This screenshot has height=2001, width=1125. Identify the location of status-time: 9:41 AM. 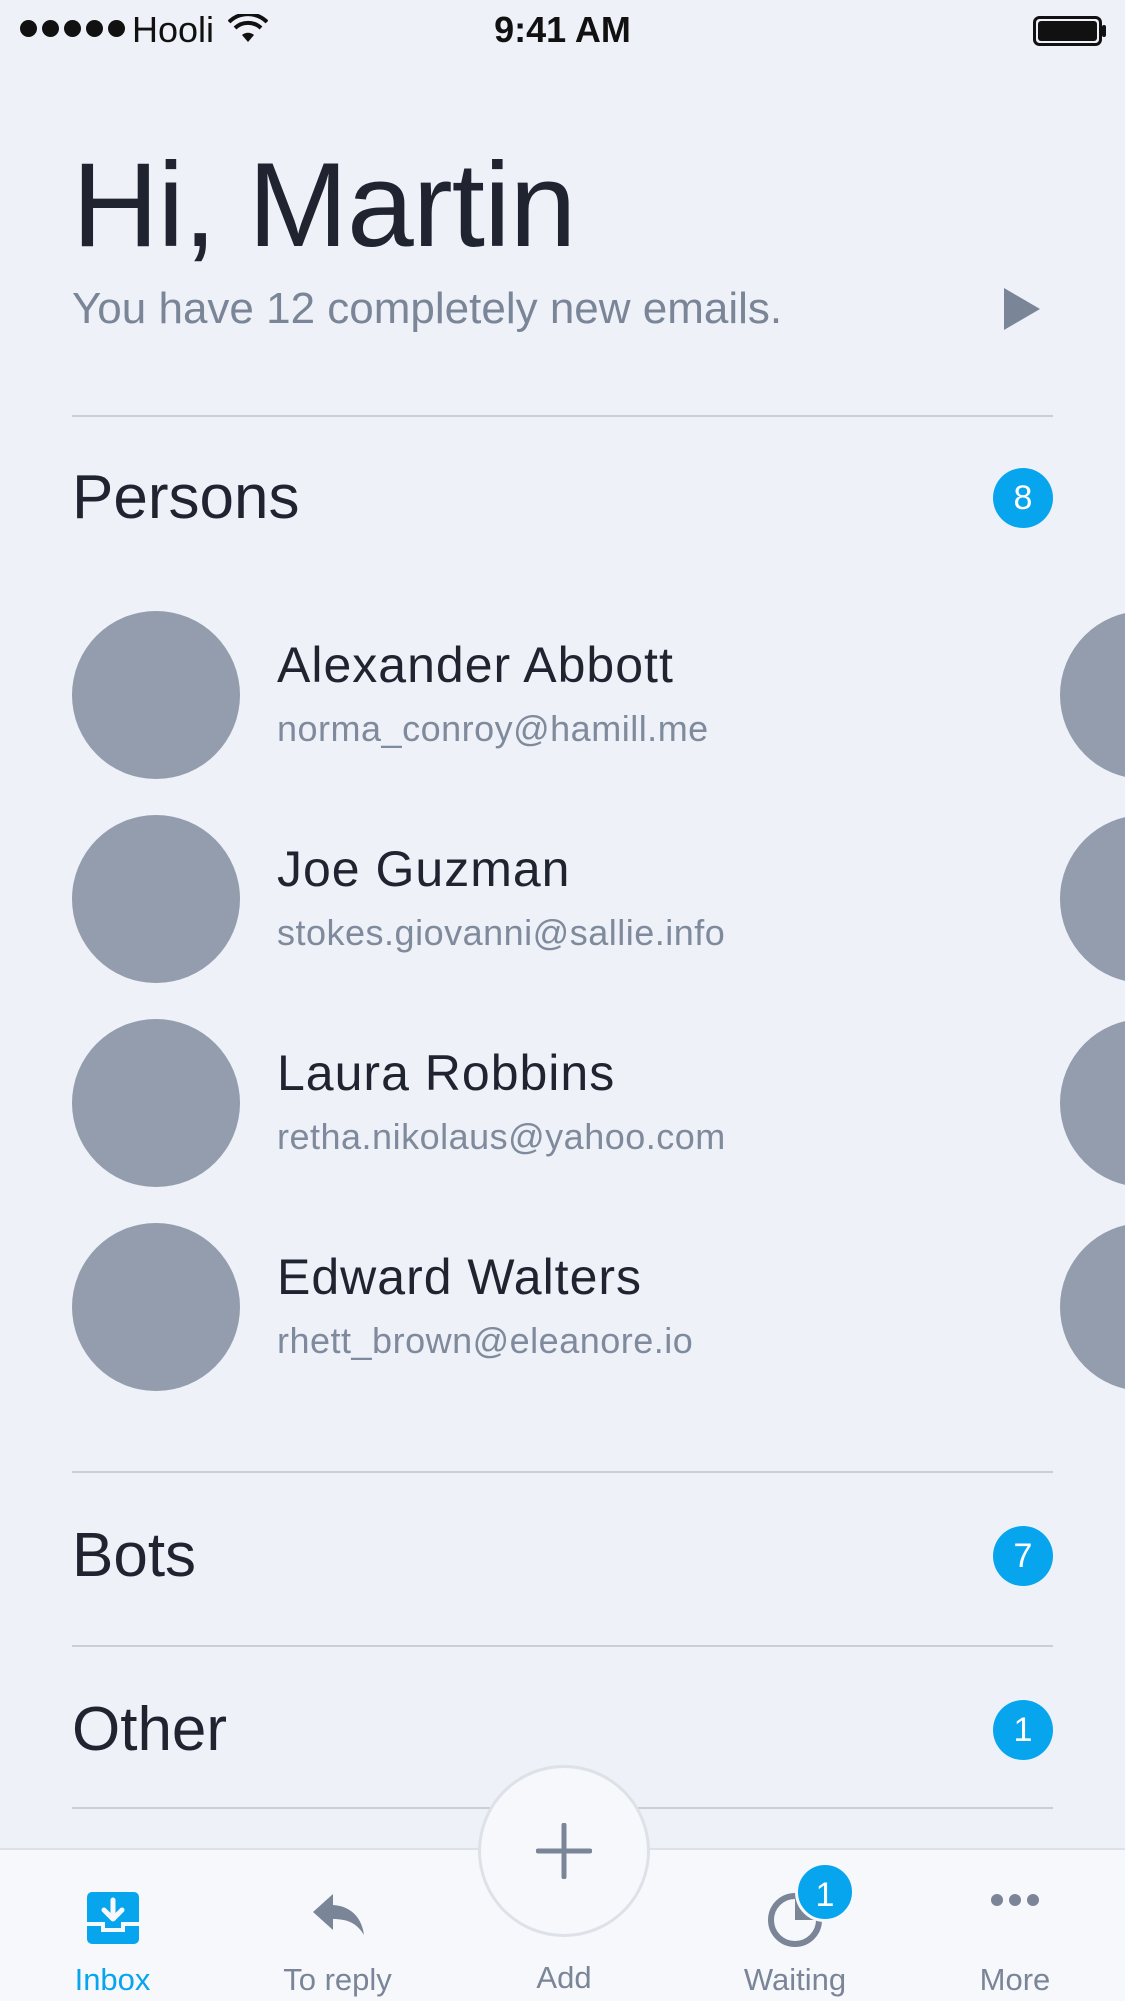
(562, 29).